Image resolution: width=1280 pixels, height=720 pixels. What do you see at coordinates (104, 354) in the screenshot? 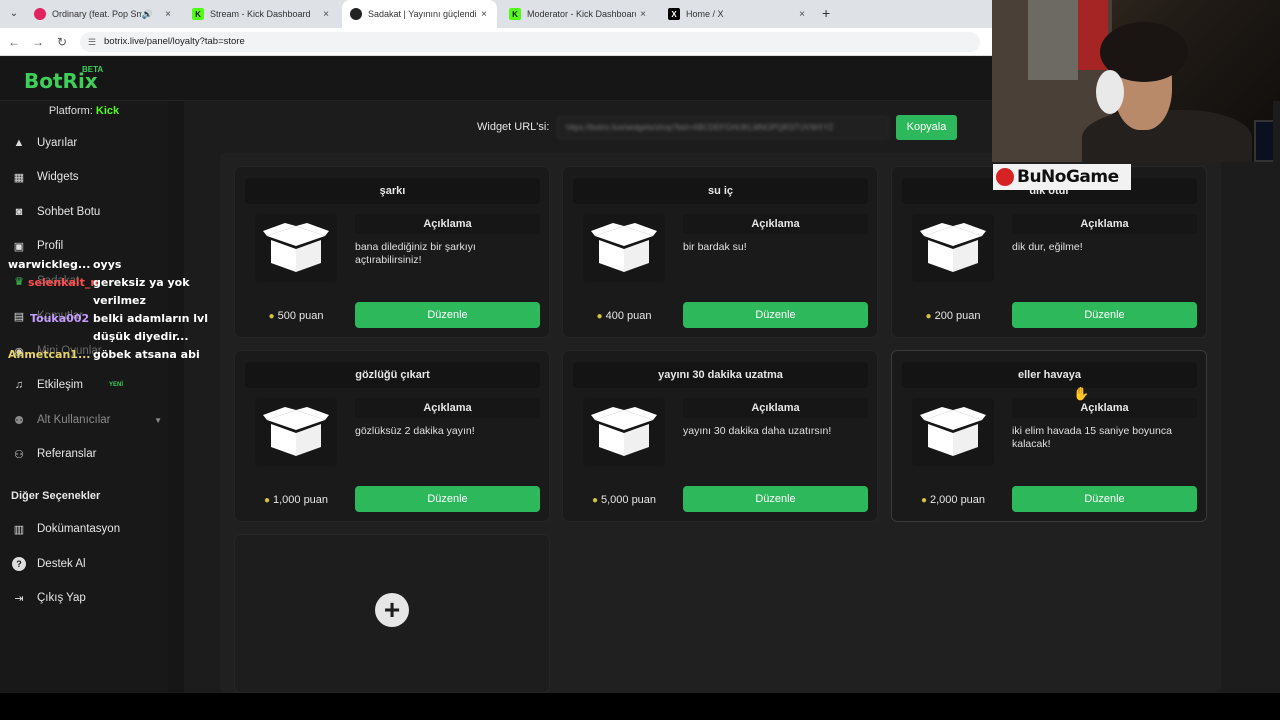
I see `chat-message: Ahmetcan1... göbek atsana abi` at bounding box center [104, 354].